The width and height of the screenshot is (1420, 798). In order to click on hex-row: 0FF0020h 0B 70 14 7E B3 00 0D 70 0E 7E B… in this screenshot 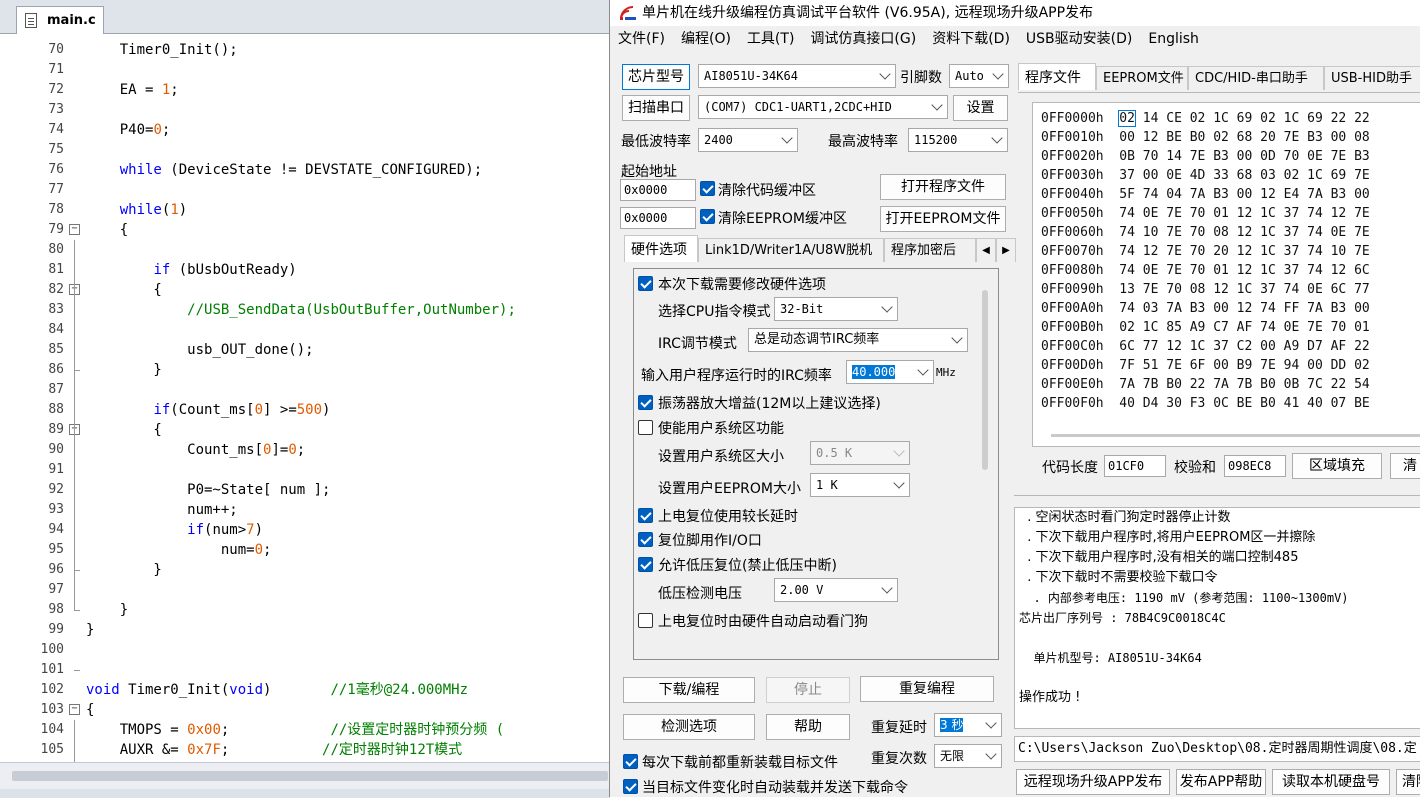, I will do `click(1205, 156)`.